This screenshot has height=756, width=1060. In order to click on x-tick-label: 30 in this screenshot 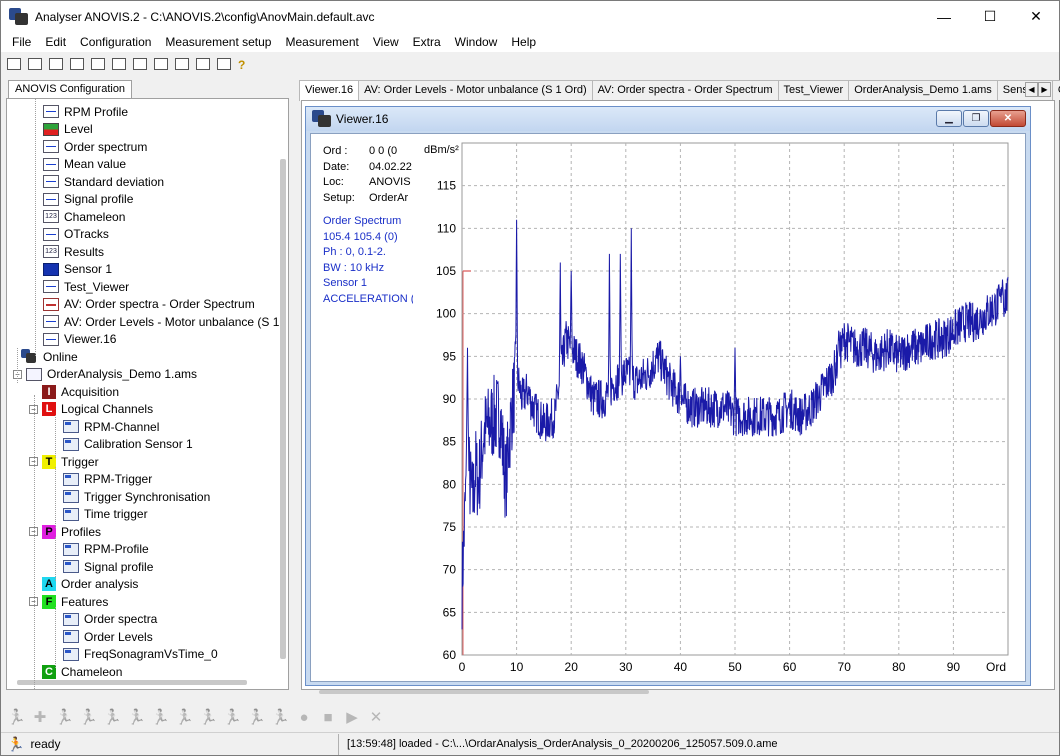, I will do `click(626, 667)`.